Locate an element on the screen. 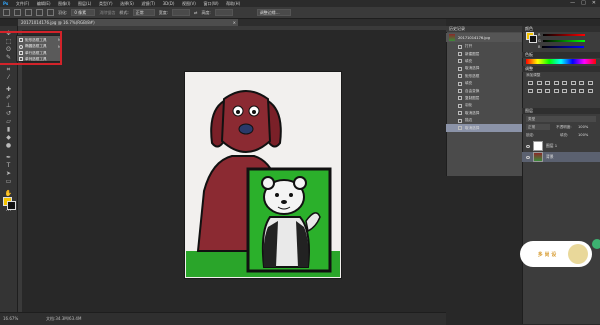 This screenshot has height=325, width=600. opacity-input: 100% is located at coordinates (583, 127).